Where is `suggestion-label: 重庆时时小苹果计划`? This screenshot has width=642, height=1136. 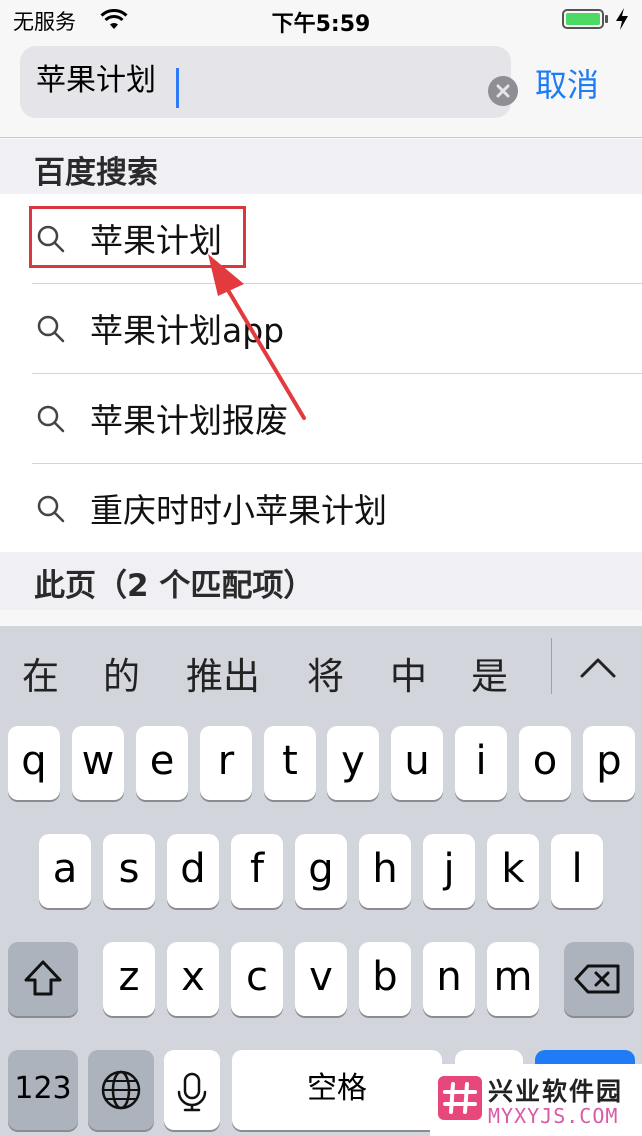
suggestion-label: 重庆时时小苹果计划 is located at coordinates (238, 510).